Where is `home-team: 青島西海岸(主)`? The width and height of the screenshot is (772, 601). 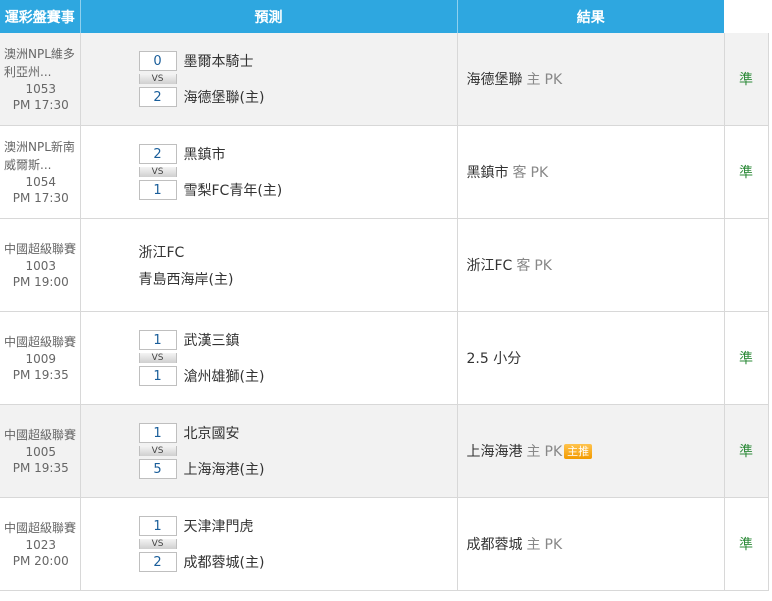 home-team: 青島西海岸(主) is located at coordinates (186, 279).